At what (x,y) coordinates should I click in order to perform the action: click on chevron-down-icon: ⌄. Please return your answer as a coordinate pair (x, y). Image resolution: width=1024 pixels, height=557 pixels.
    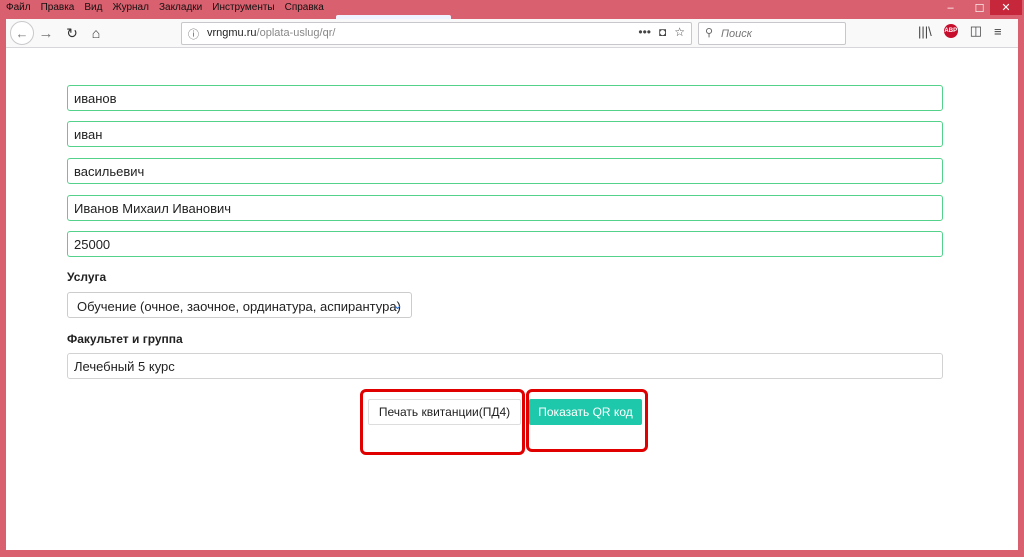
    Looking at the image, I should click on (397, 304).